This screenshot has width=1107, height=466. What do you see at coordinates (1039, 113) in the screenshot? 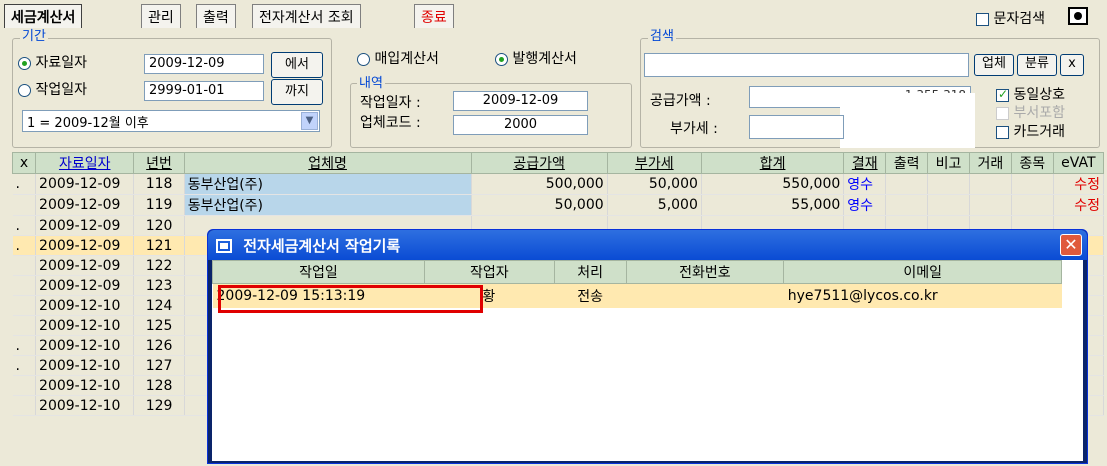
I see `dept-label: 부서포함` at bounding box center [1039, 113].